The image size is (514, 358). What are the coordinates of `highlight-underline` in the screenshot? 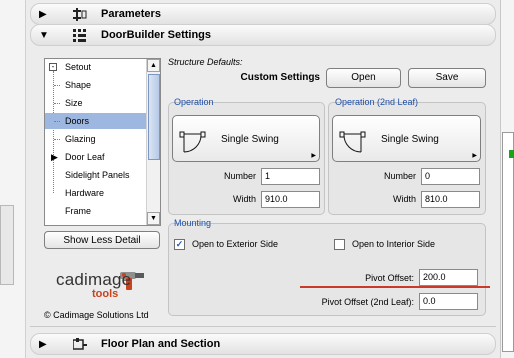 It's located at (395, 287).